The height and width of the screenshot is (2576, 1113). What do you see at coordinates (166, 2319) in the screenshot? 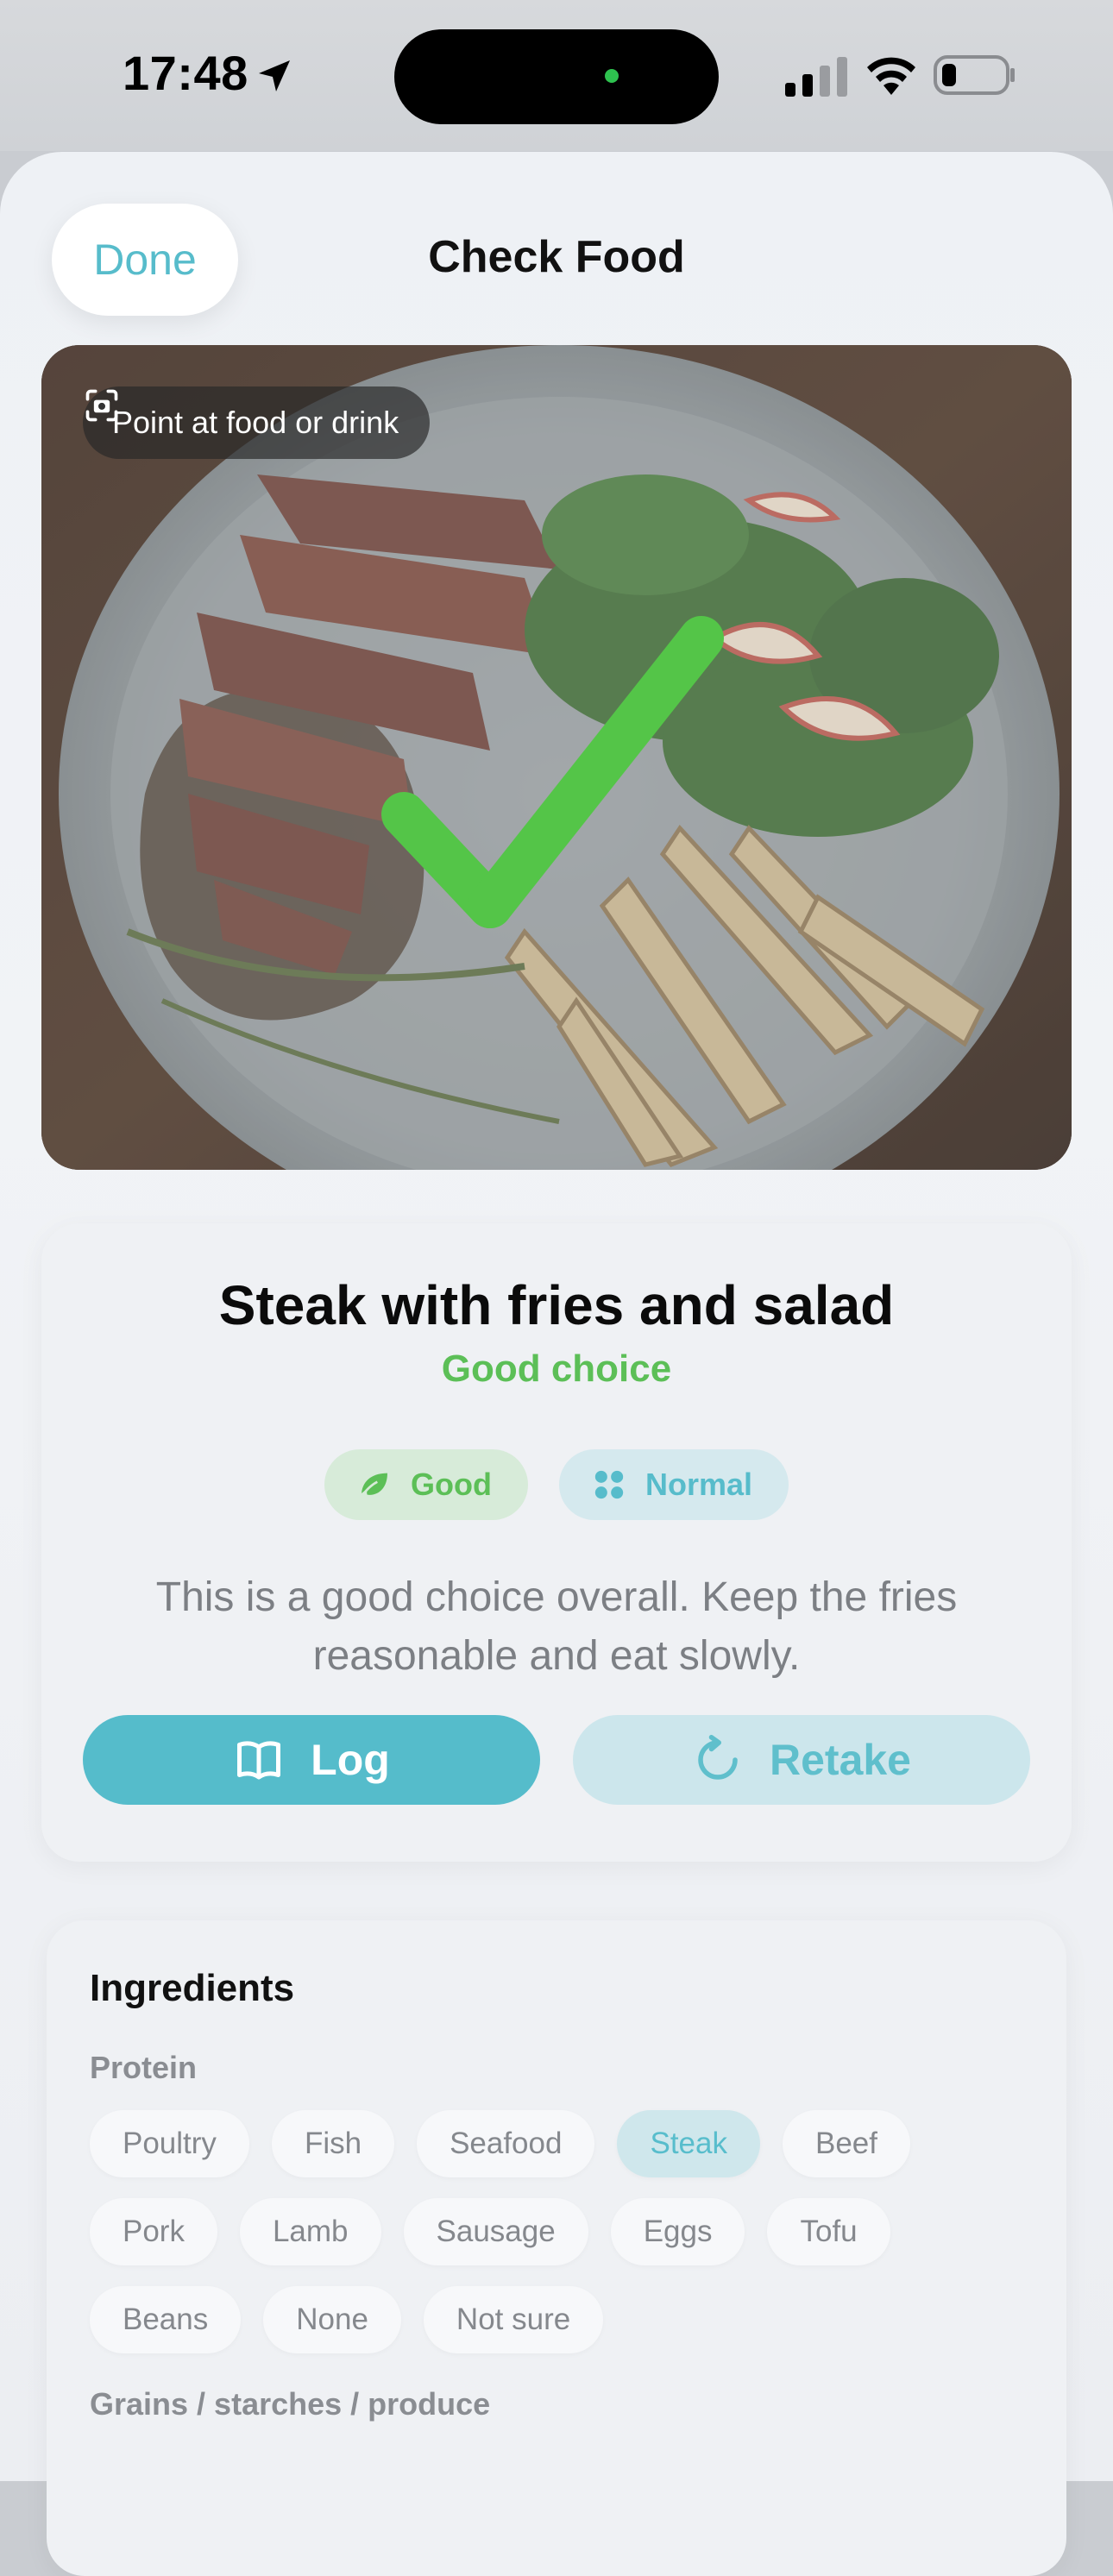
I see `chip-beans: Beans` at bounding box center [166, 2319].